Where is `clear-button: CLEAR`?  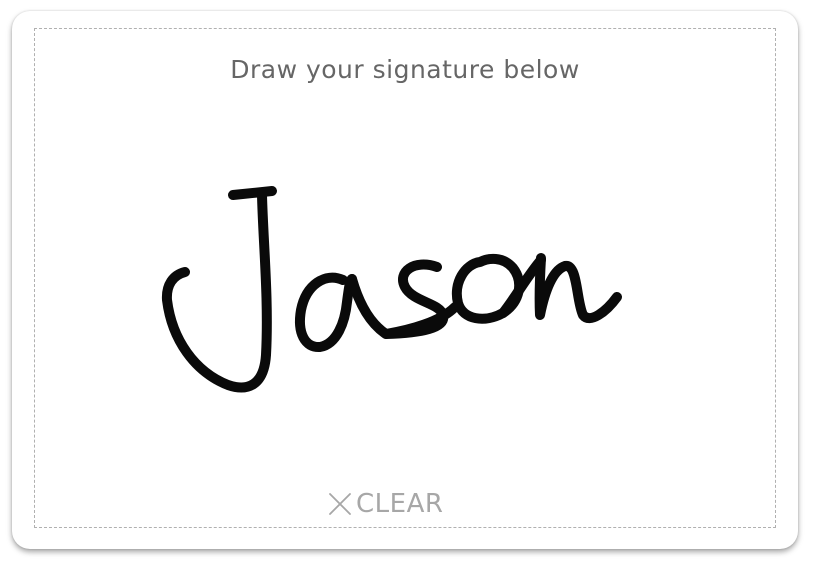
clear-button: CLEAR is located at coordinates (385, 504).